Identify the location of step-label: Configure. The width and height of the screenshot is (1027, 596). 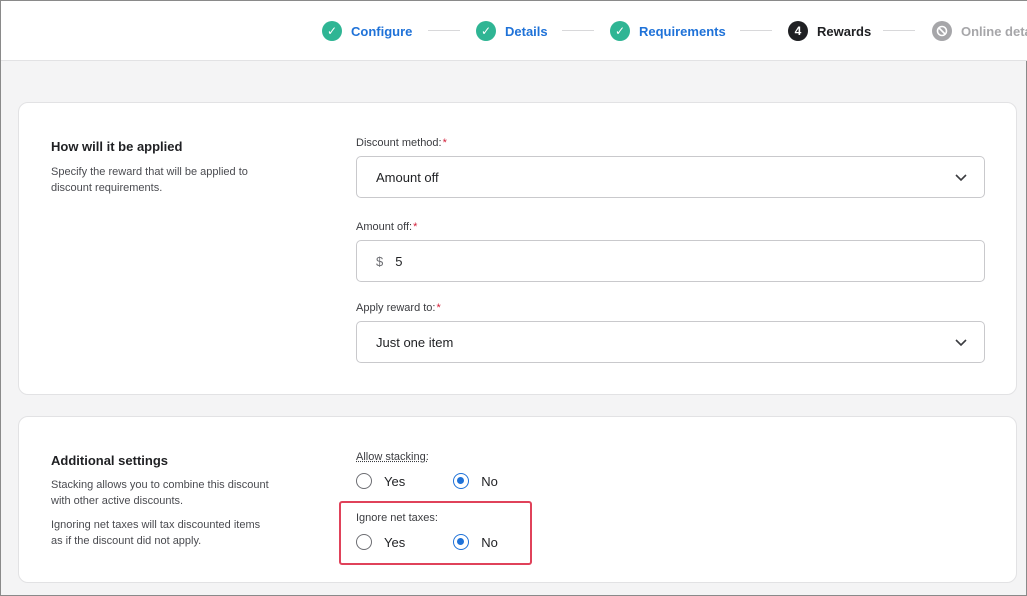
(382, 31).